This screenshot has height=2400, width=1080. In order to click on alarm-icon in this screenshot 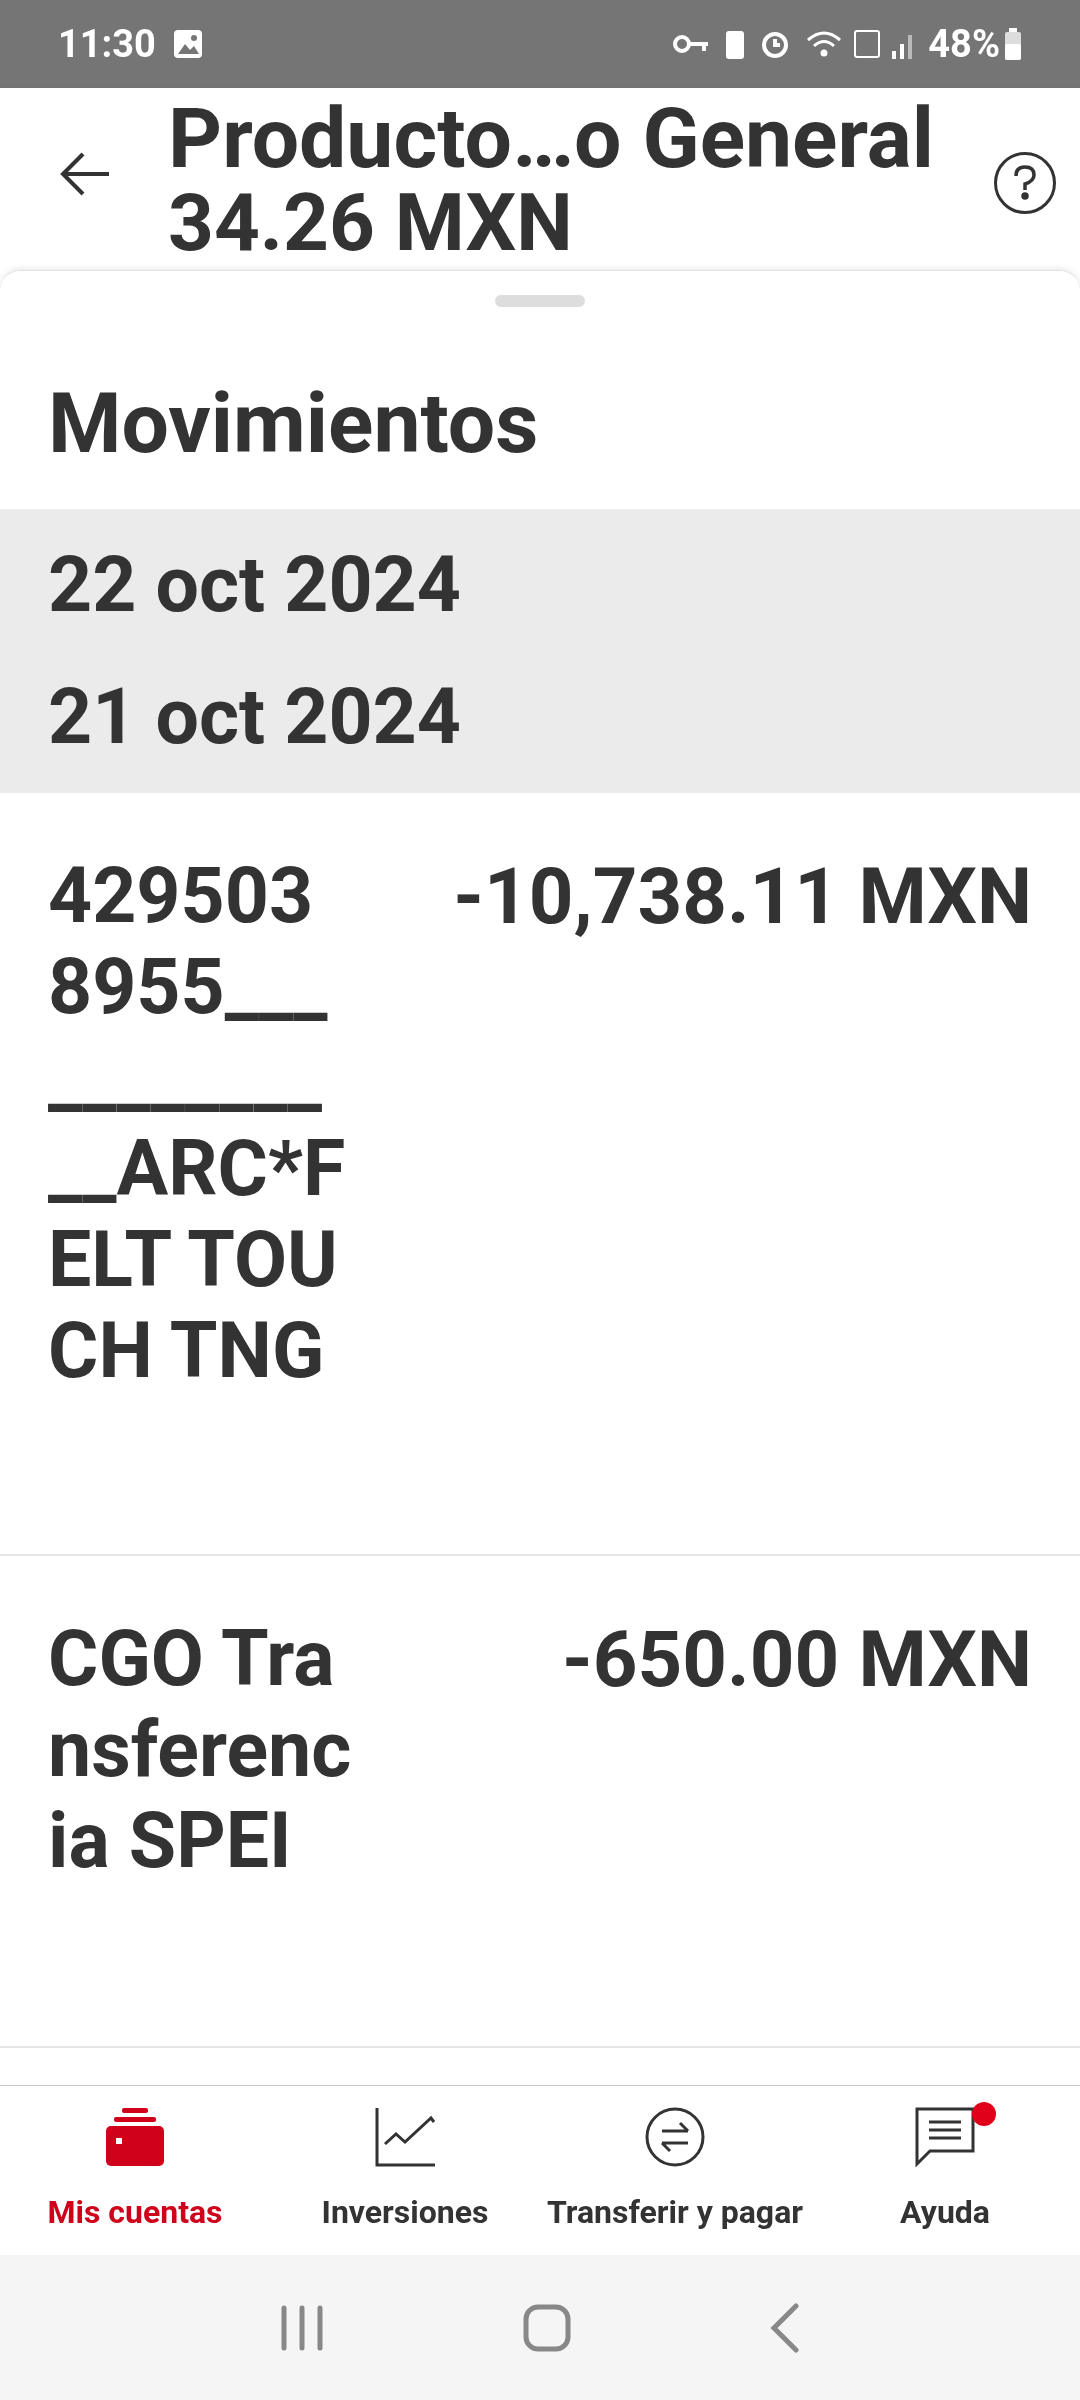, I will do `click(775, 44)`.